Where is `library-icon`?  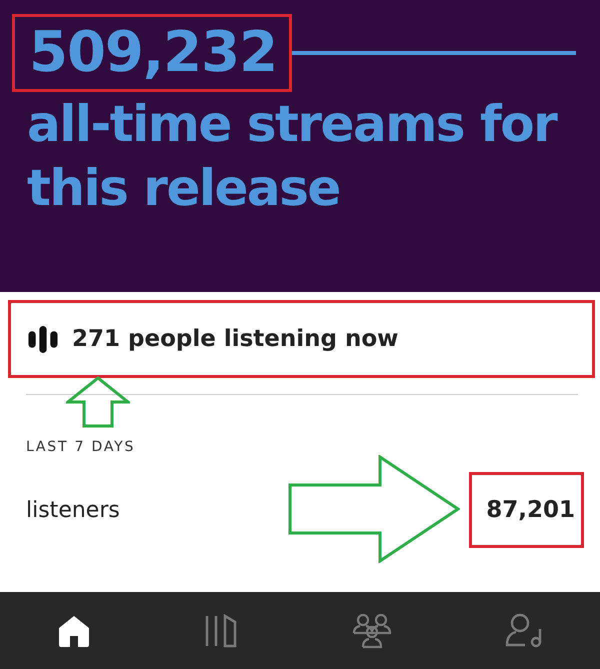 library-icon is located at coordinates (221, 631).